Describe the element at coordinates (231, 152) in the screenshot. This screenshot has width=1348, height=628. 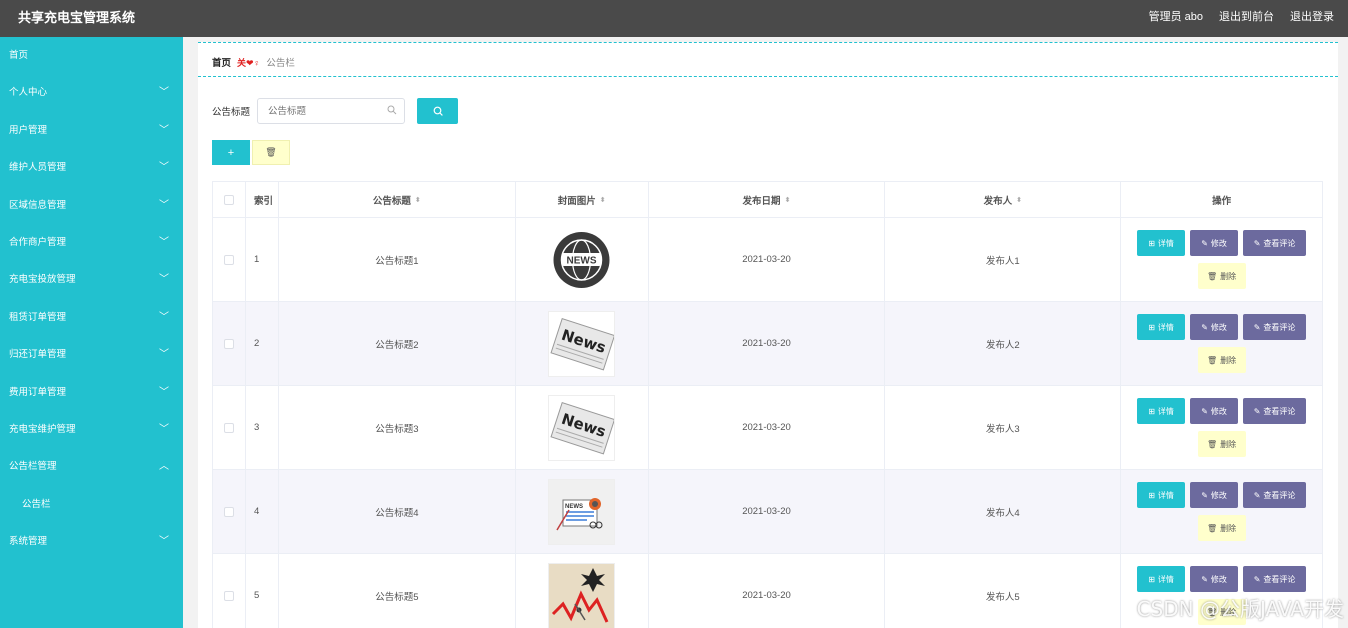
I see `add-button: +` at that location.